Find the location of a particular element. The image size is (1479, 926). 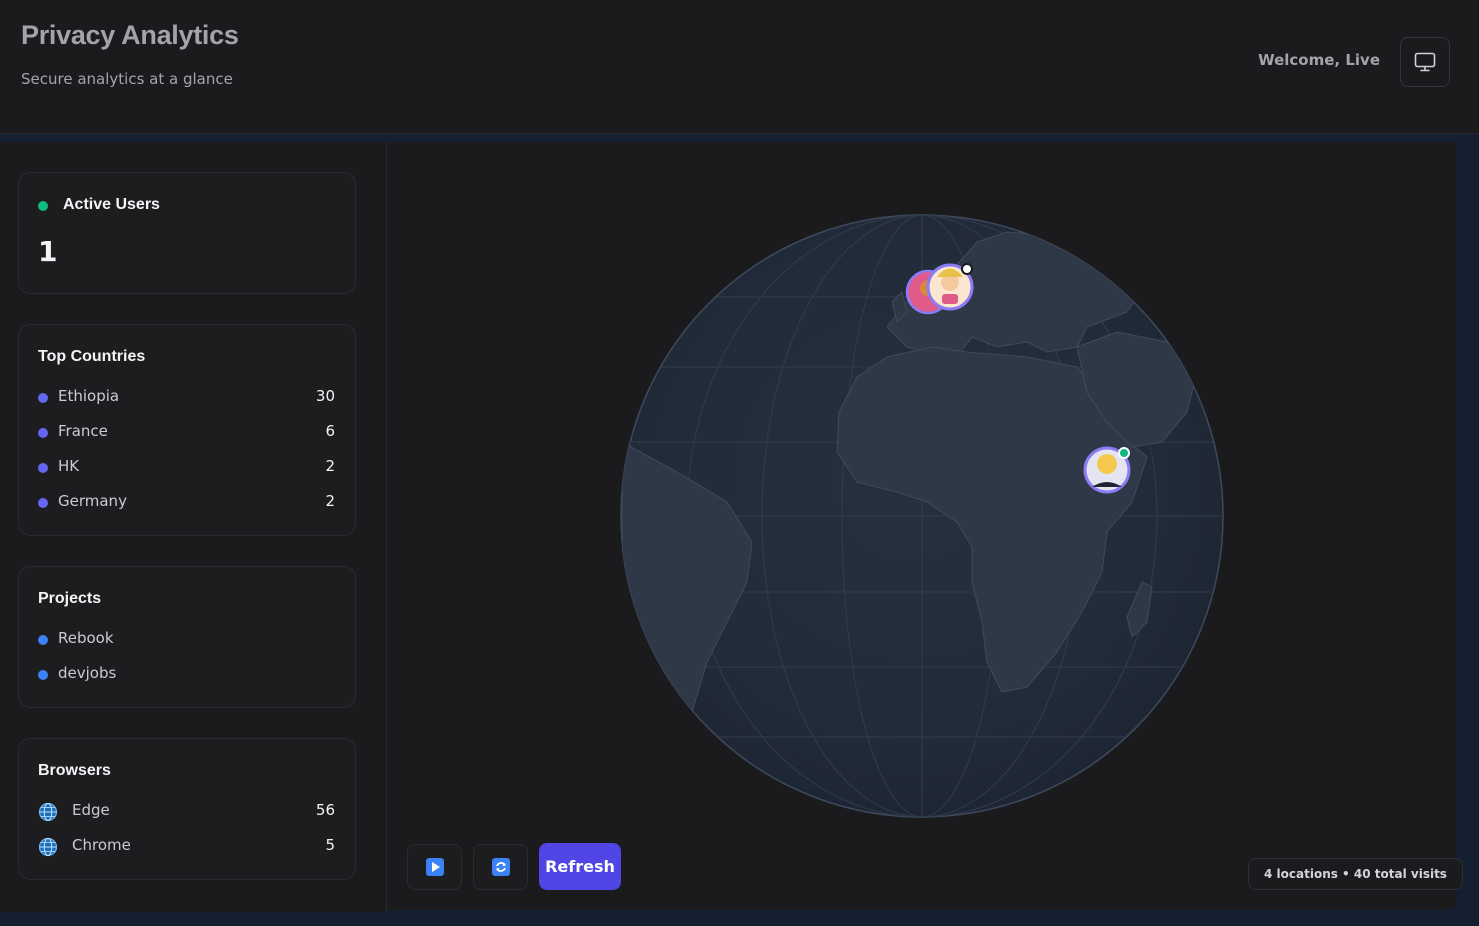

country-row: Ethiopia 30 is located at coordinates (186, 398).